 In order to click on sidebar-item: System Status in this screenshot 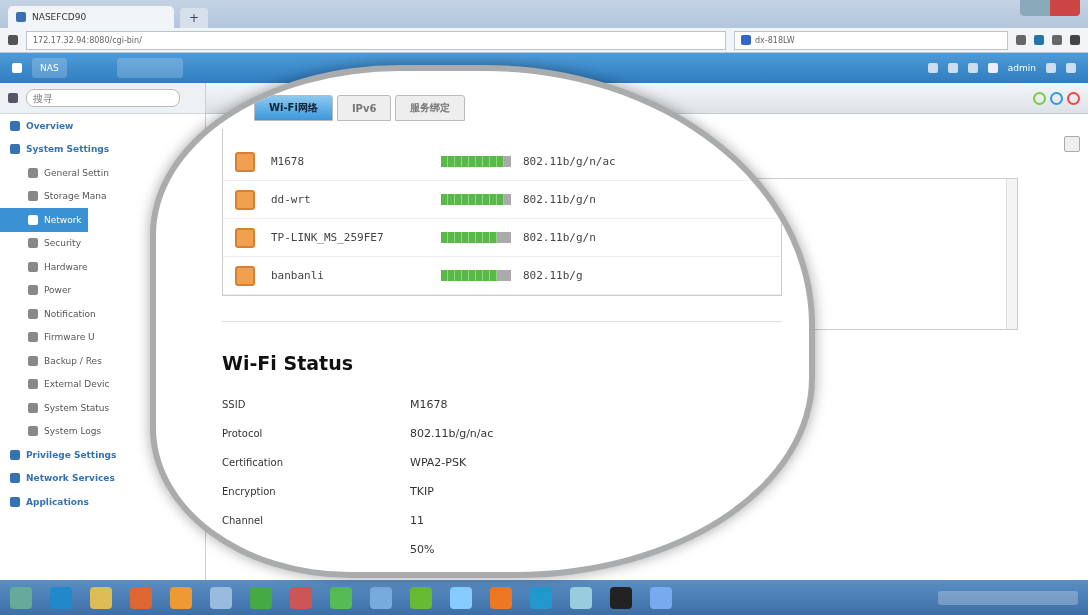, I will do `click(58, 408)`.